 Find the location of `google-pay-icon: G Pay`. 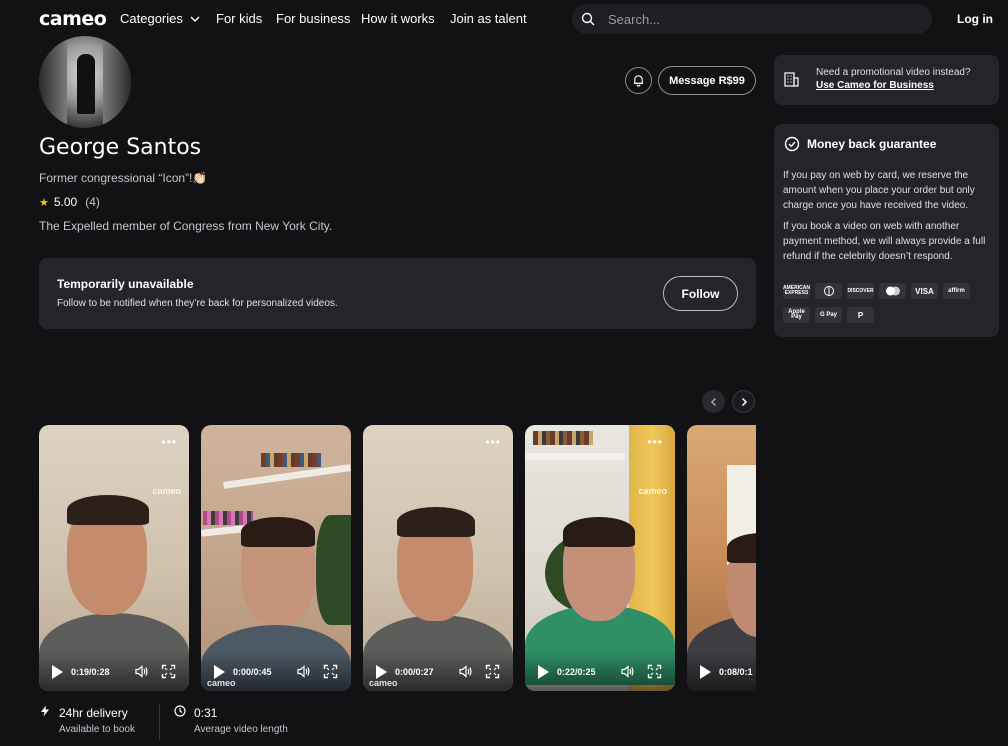

google-pay-icon: G Pay is located at coordinates (828, 315).